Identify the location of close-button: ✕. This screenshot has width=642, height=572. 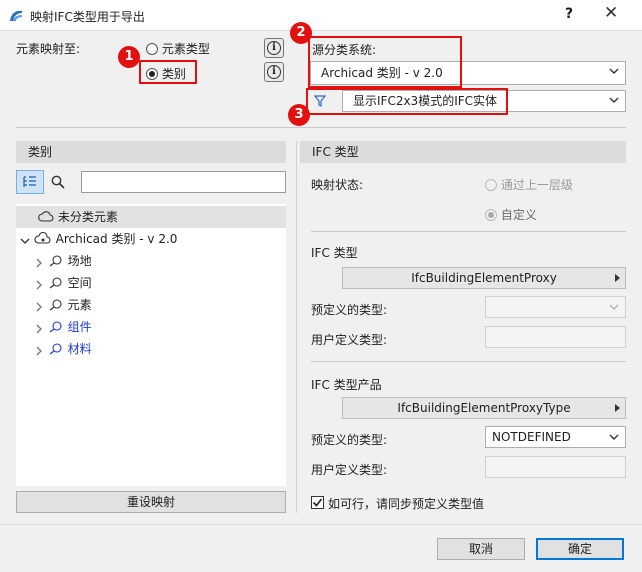
(611, 13).